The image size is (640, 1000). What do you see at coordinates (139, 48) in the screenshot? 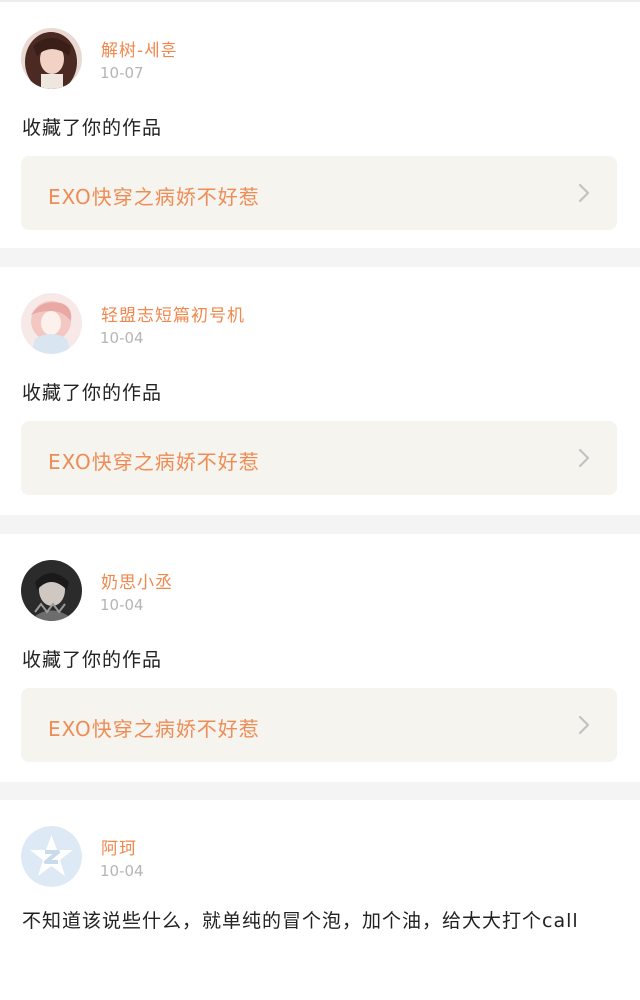
I see `username: 解树-세훈` at bounding box center [139, 48].